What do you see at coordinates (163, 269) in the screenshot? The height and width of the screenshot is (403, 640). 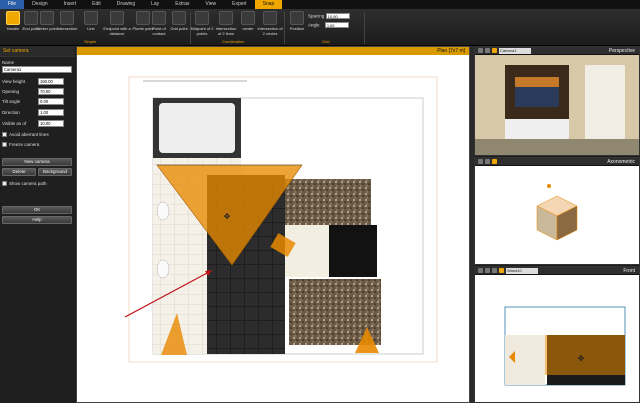 I see `bidet` at bounding box center [163, 269].